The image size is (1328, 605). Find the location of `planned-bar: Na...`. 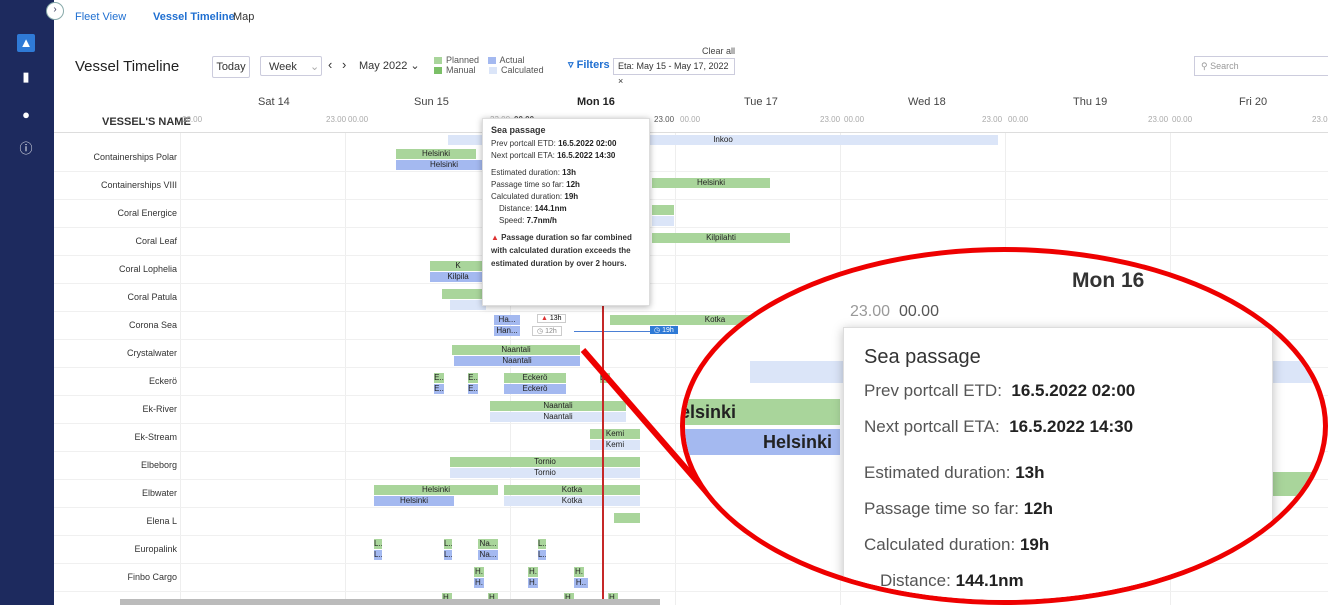

planned-bar: Na... is located at coordinates (488, 544).